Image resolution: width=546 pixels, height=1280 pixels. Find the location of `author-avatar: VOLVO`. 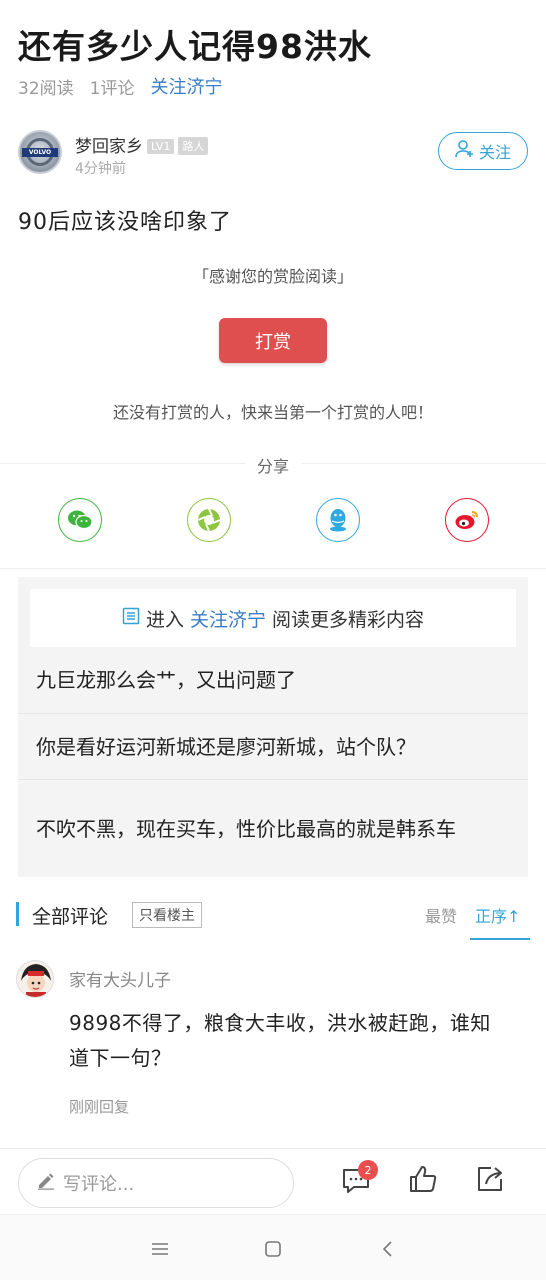

author-avatar: VOLVO is located at coordinates (40, 152).